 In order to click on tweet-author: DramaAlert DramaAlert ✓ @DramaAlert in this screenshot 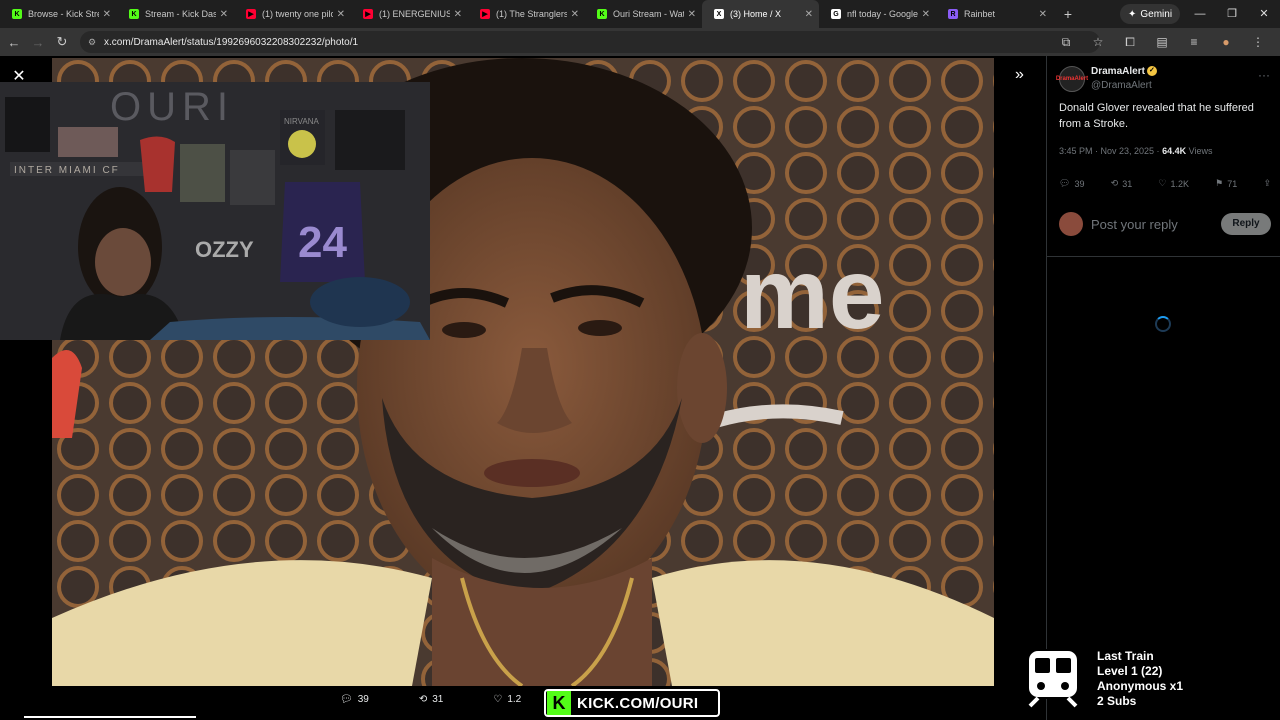, I will do `click(1106, 79)`.